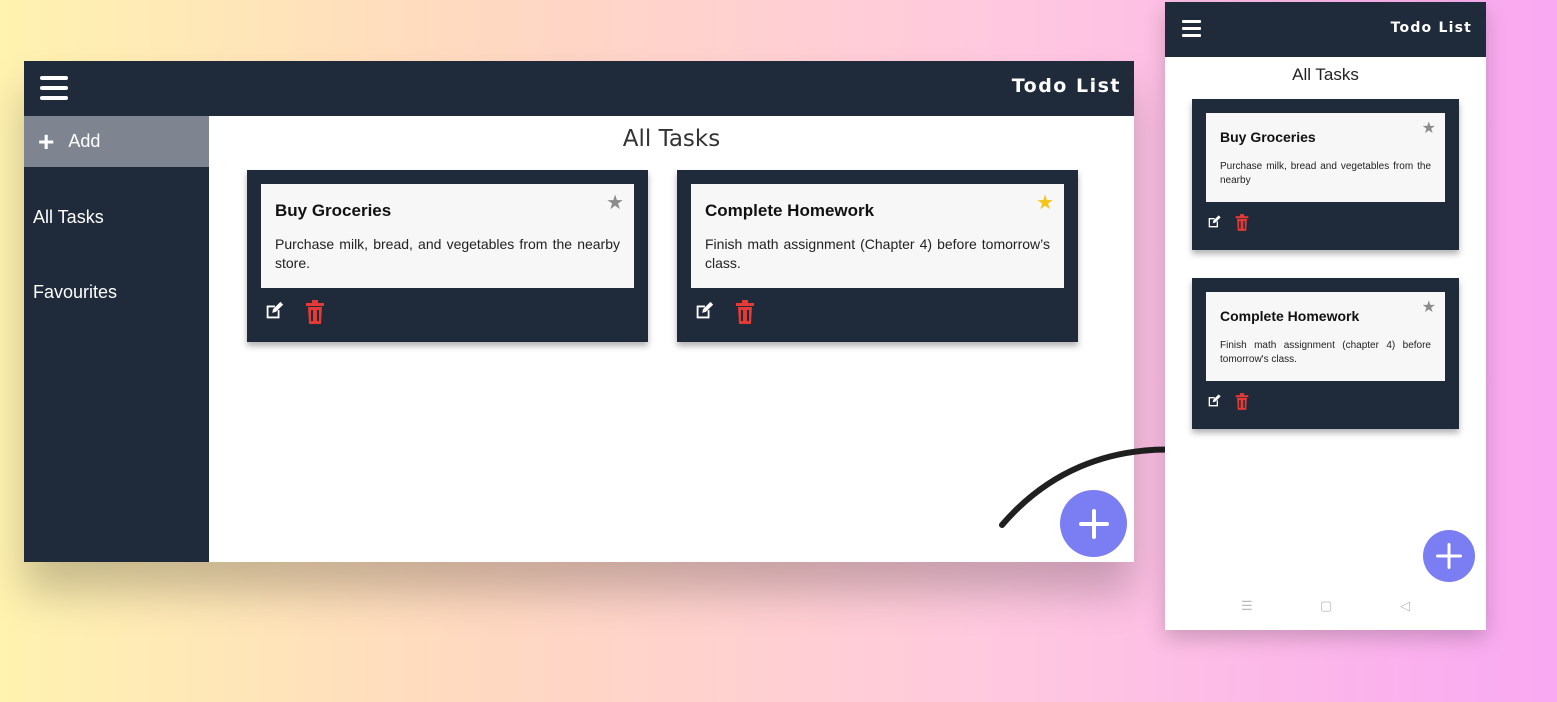 This screenshot has height=702, width=1557. I want to click on back-triangle-icon: ◁, so click(1405, 606).